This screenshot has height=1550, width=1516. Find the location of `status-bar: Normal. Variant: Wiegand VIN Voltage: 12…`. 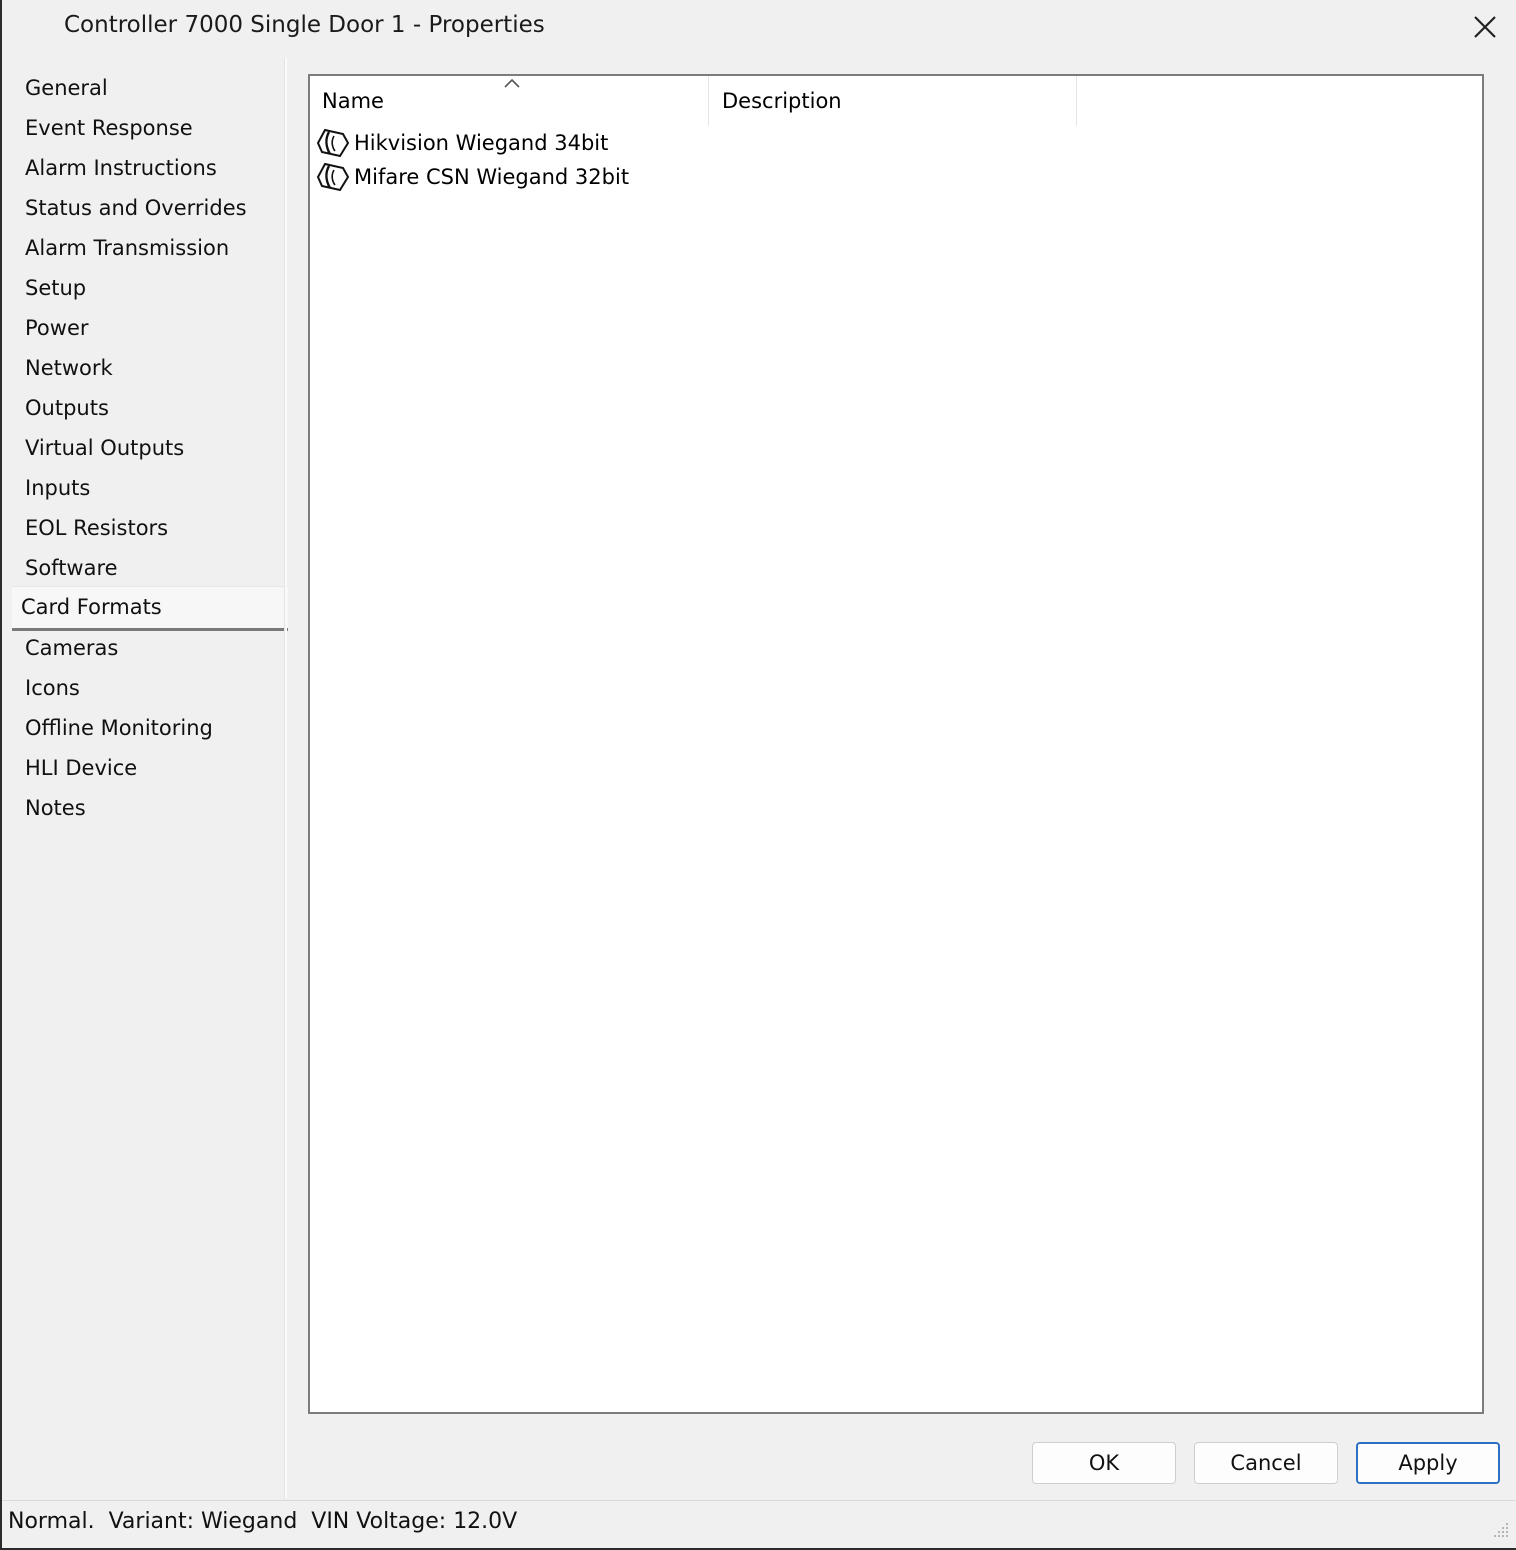

status-bar: Normal. Variant: Wiegand VIN Voltage: 12… is located at coordinates (759, 1523).